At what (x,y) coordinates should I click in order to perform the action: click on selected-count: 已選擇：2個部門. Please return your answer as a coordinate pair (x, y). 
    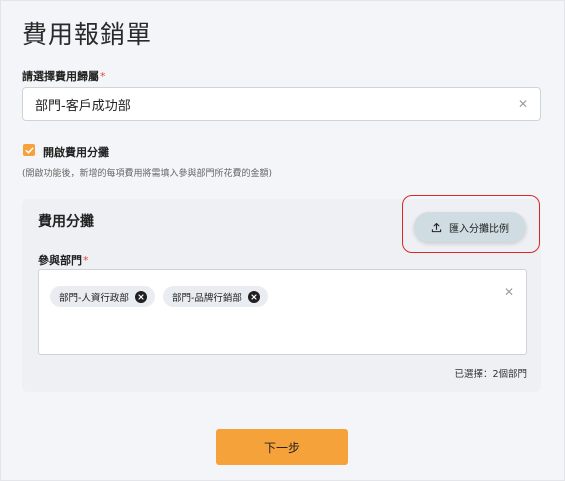
    Looking at the image, I should click on (490, 374).